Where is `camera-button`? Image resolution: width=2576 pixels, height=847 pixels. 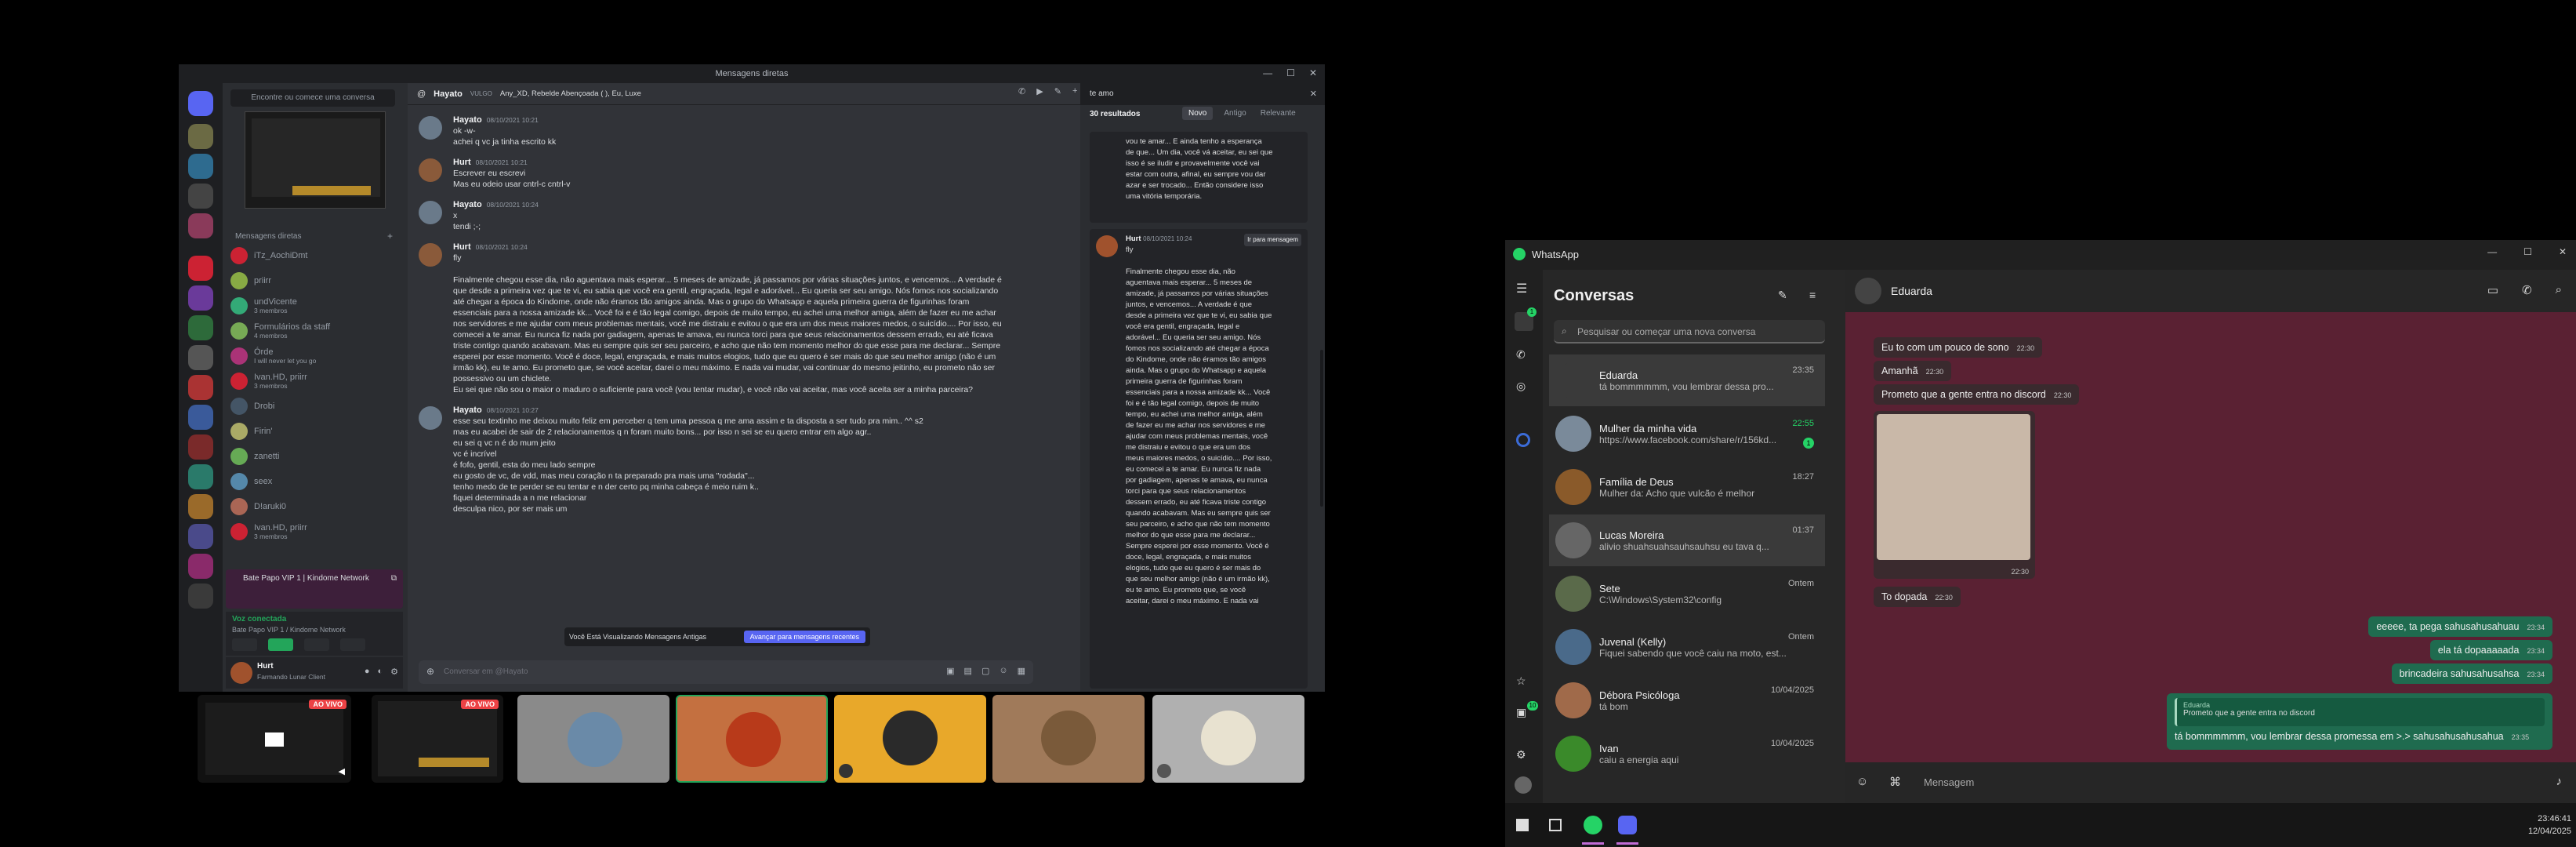 camera-button is located at coordinates (245, 644).